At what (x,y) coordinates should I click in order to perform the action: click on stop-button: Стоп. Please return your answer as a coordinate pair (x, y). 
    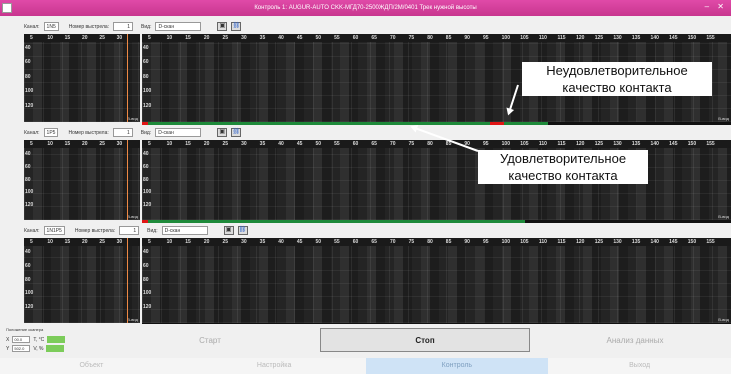
    Looking at the image, I should click on (425, 340).